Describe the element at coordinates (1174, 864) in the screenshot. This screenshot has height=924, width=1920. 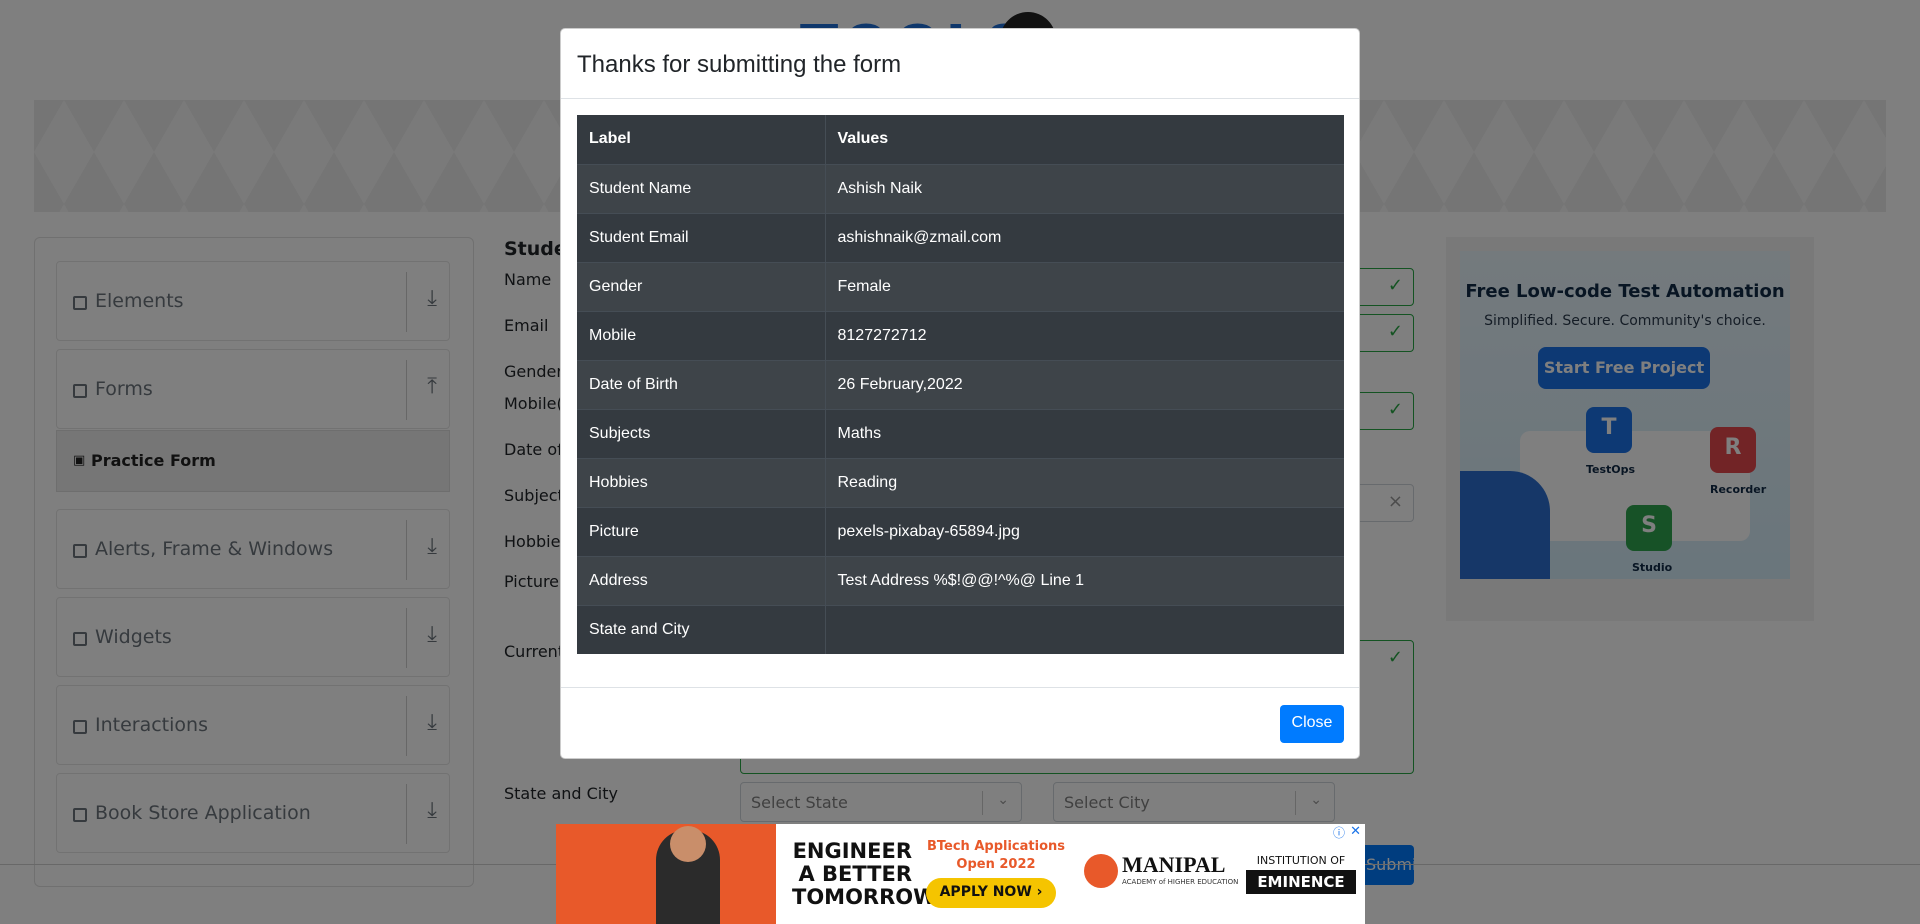
I see `manipal-logo-text: MANIPAL` at that location.